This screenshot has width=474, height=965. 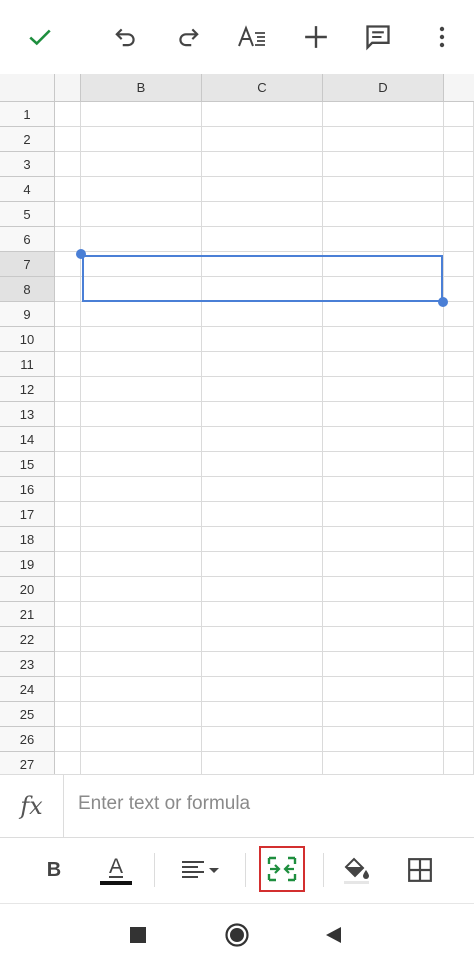 I want to click on row-header: 4, so click(x=27, y=189).